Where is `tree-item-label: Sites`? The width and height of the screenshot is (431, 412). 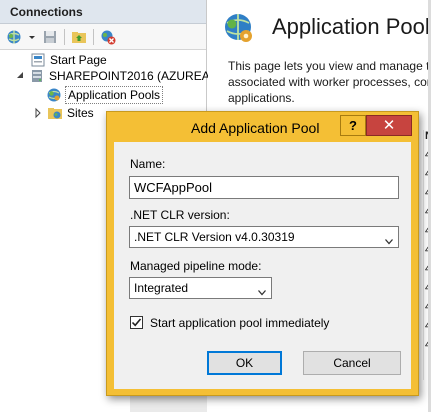 tree-item-label: Sites is located at coordinates (80, 113).